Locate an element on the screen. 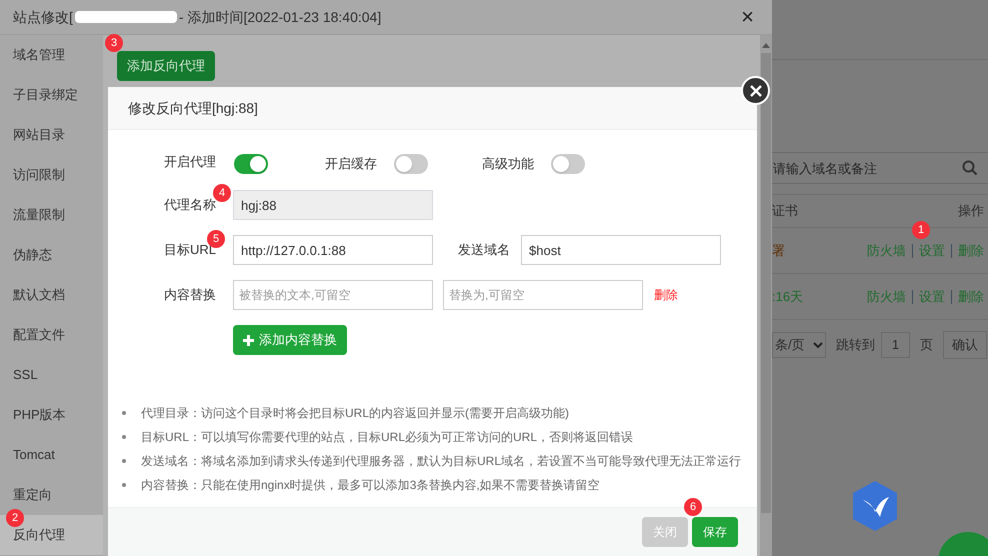 The height and width of the screenshot is (556, 988). close-button: × is located at coordinates (747, 17).